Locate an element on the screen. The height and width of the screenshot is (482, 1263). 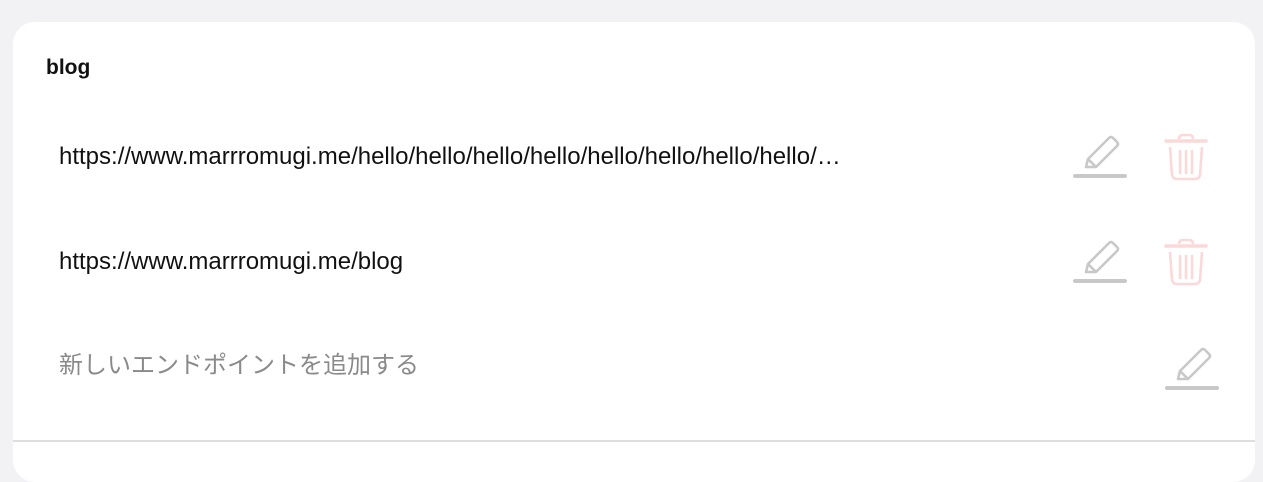
add-endpoint-button is located at coordinates (1192, 369).